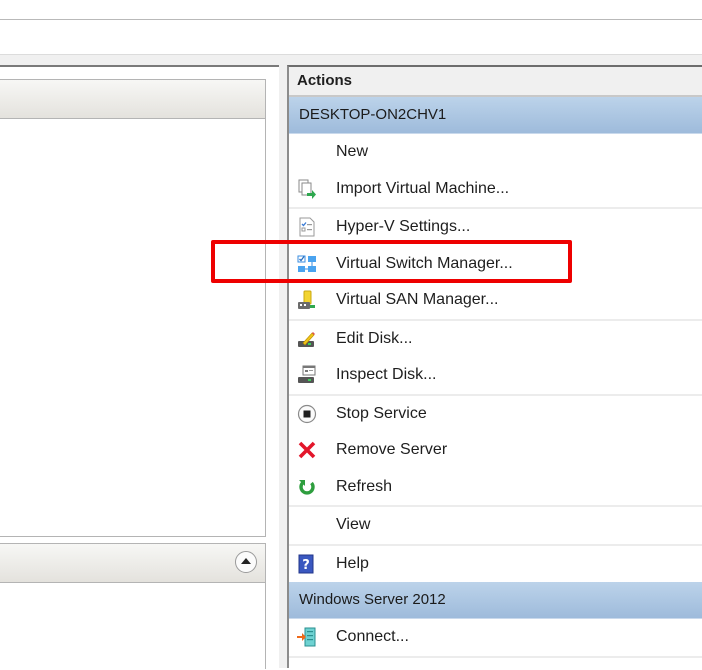 The image size is (702, 670). Describe the element at coordinates (495, 414) in the screenshot. I see `action-stop-service: Stop Service` at that location.